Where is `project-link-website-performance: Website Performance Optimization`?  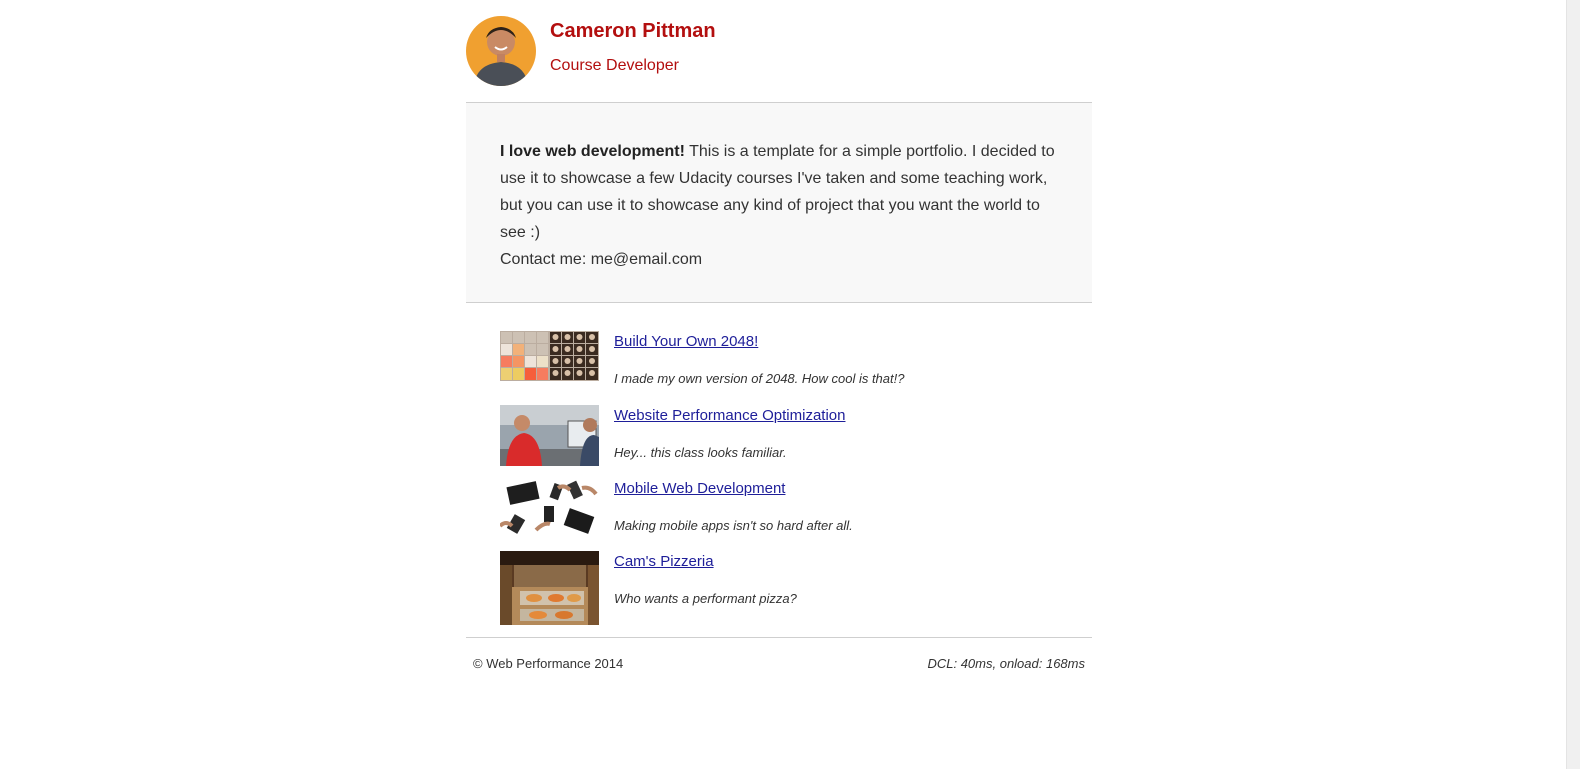
project-link-website-performance: Website Performance Optimization is located at coordinates (729, 415).